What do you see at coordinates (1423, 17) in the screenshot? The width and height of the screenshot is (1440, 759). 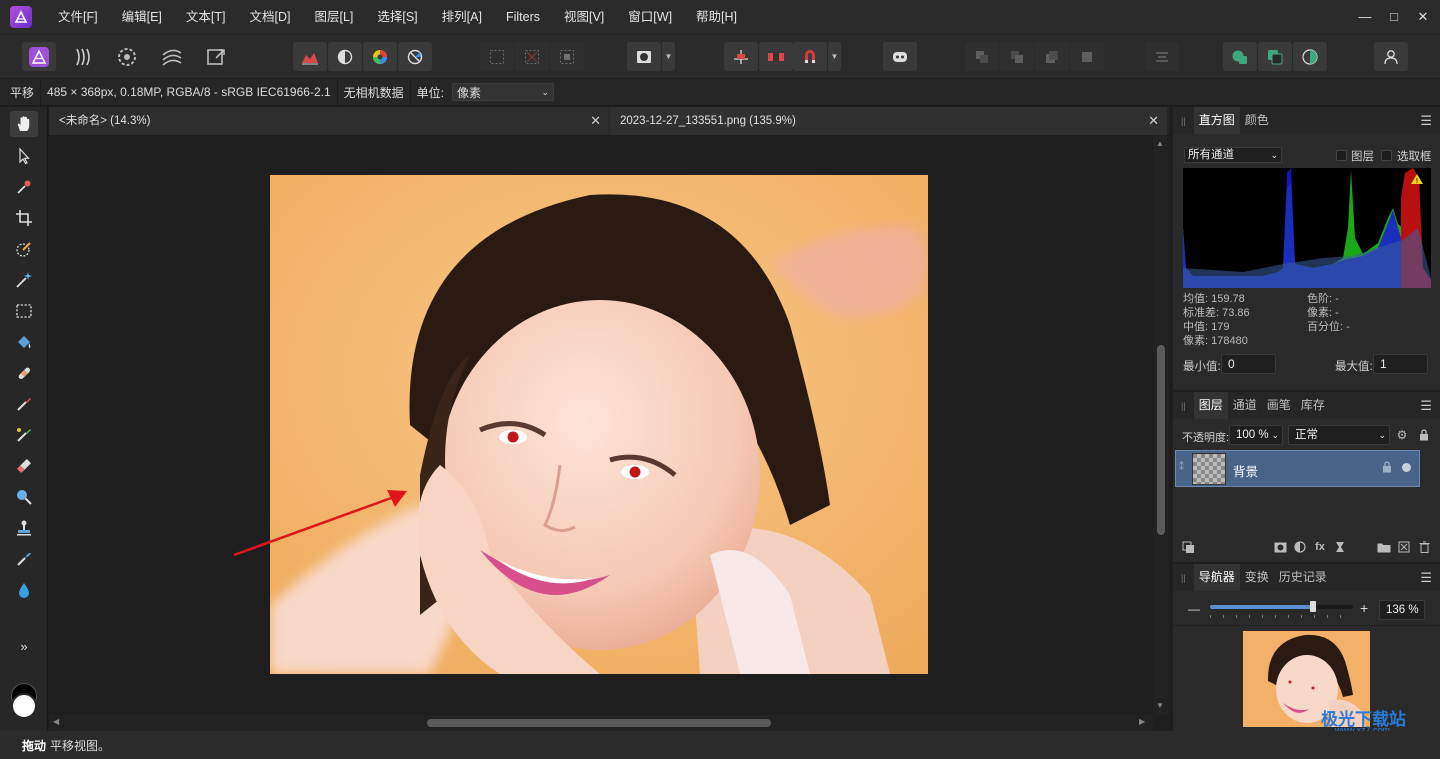 I see `close-window-button: ✕` at bounding box center [1423, 17].